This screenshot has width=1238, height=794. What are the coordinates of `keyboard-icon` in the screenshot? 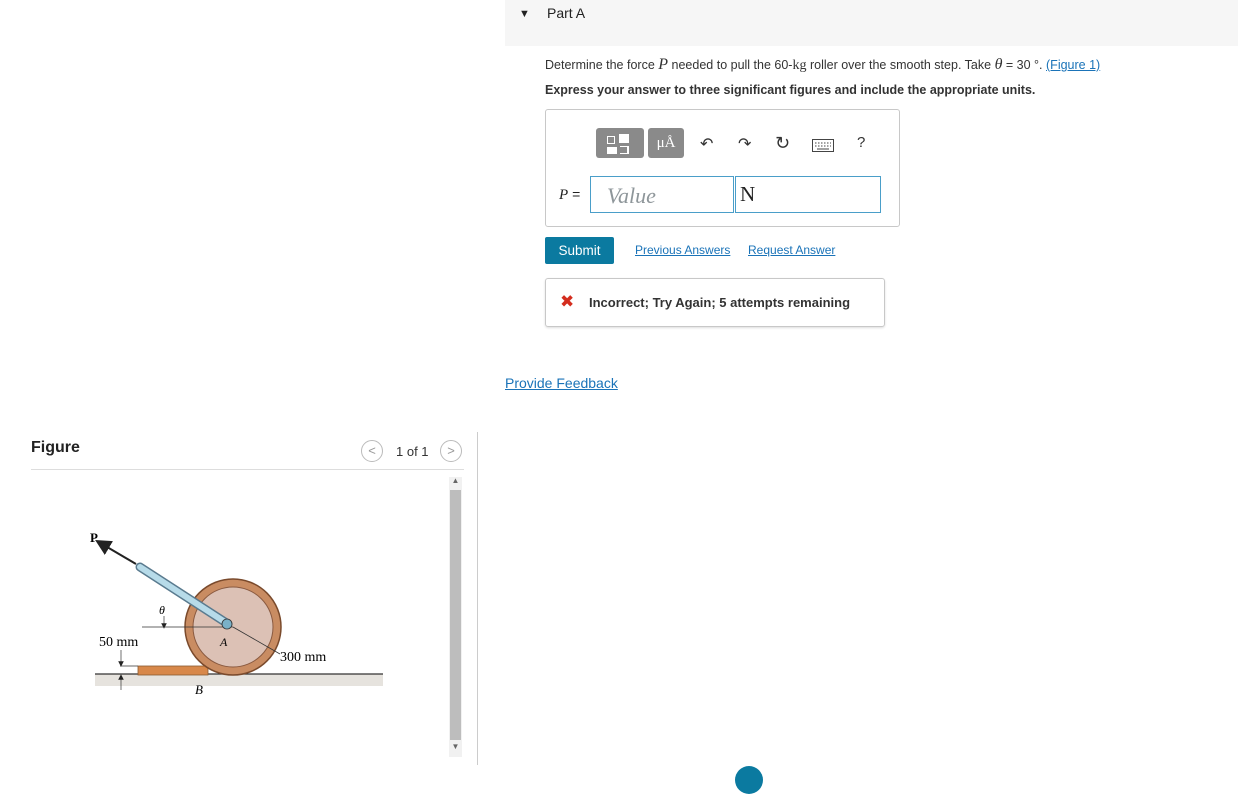 It's located at (823, 148).